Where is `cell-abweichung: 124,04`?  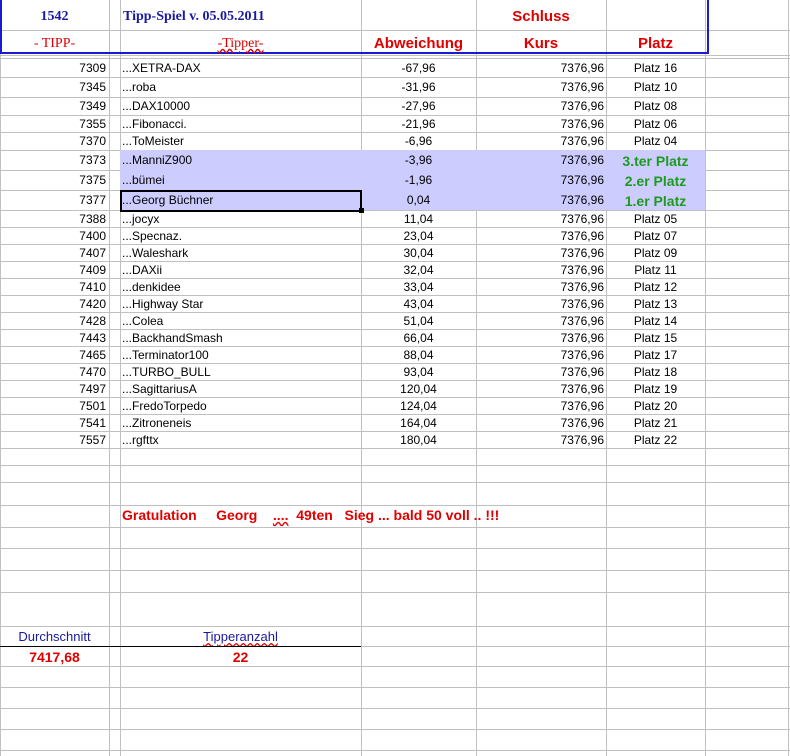
cell-abweichung: 124,04 is located at coordinates (418, 406).